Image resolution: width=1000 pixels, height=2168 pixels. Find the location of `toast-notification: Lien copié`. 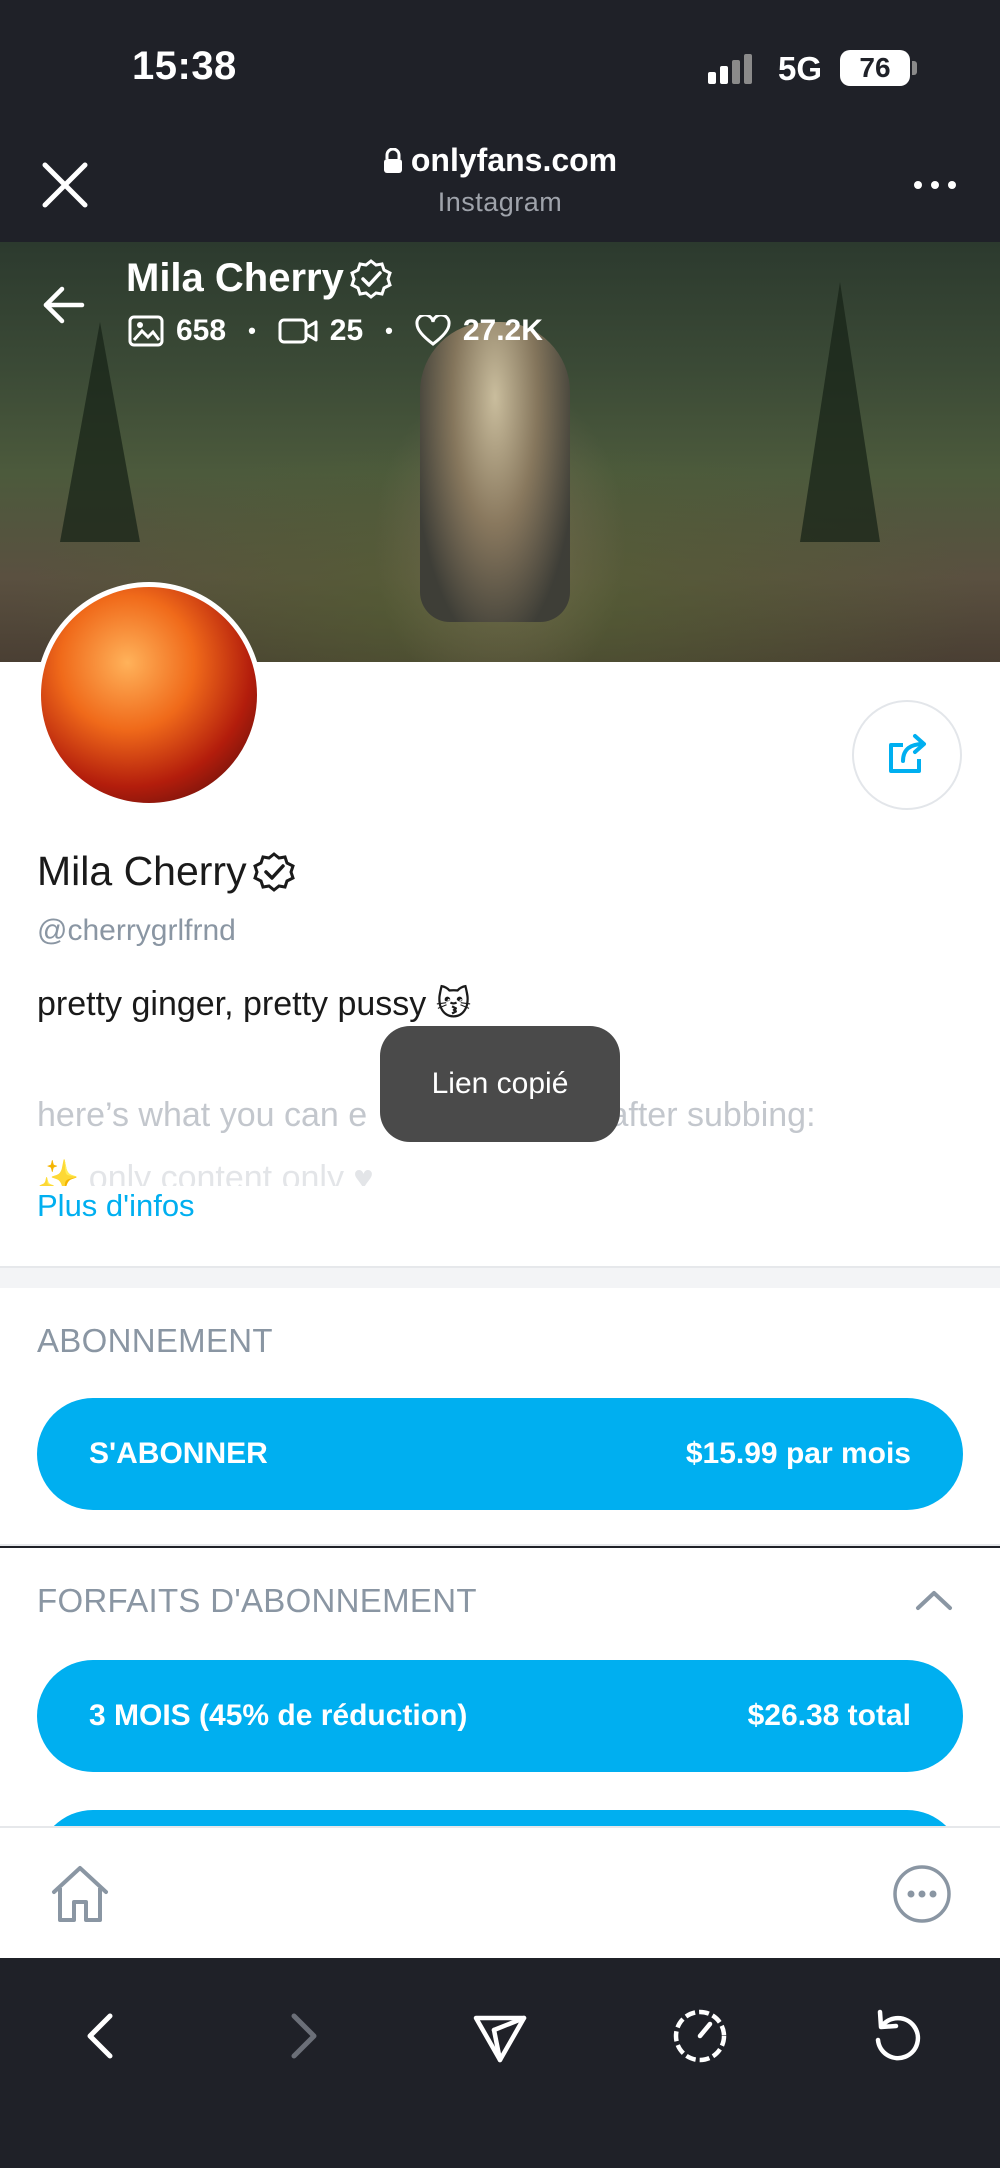

toast-notification: Lien copié is located at coordinates (500, 1084).